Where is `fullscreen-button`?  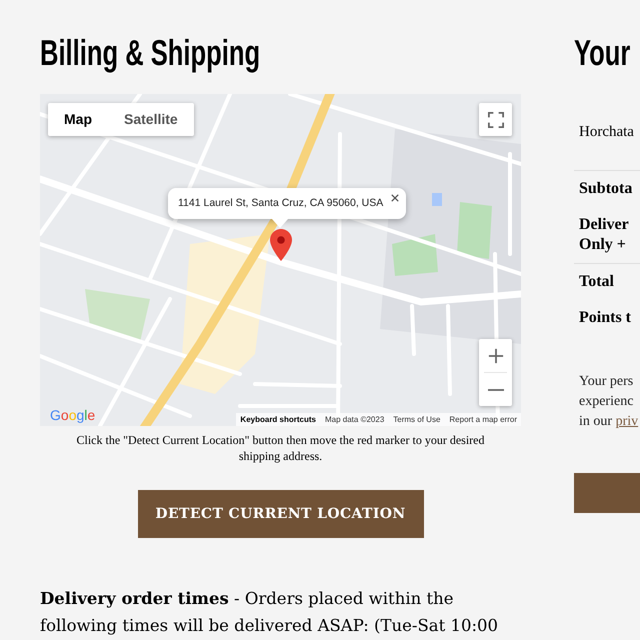 fullscreen-button is located at coordinates (495, 119).